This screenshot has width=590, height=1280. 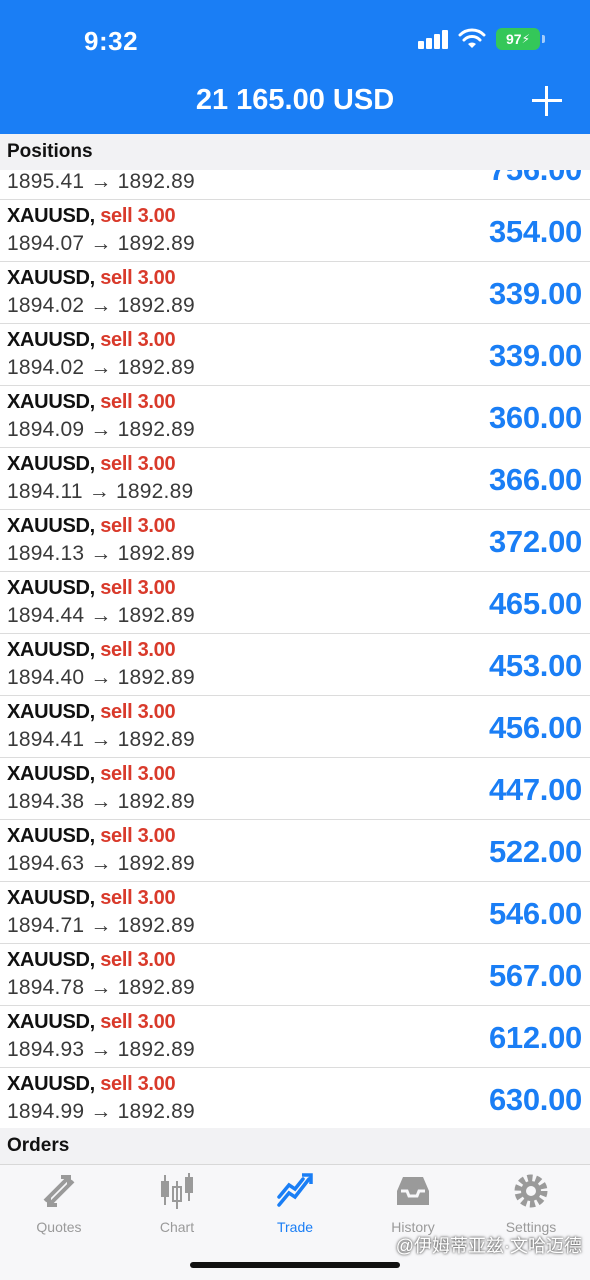 I want to click on position-row: XAUUSD, sell 3.00 1894.93 → 1892.89 612.00, so click(x=295, y=1037).